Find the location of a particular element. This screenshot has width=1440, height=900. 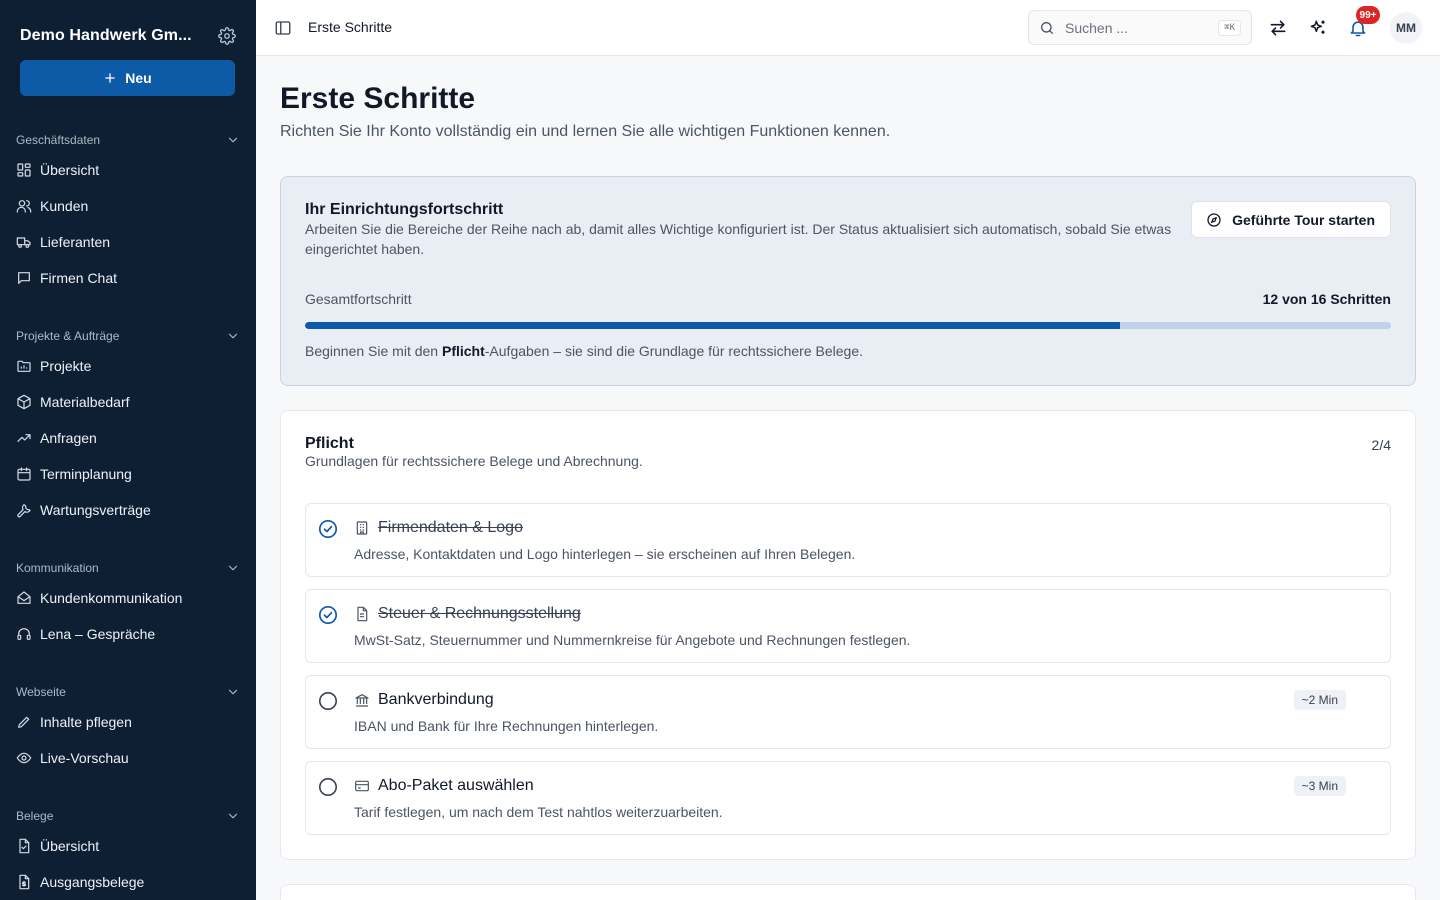

new-button-label: Neu is located at coordinates (138, 78).